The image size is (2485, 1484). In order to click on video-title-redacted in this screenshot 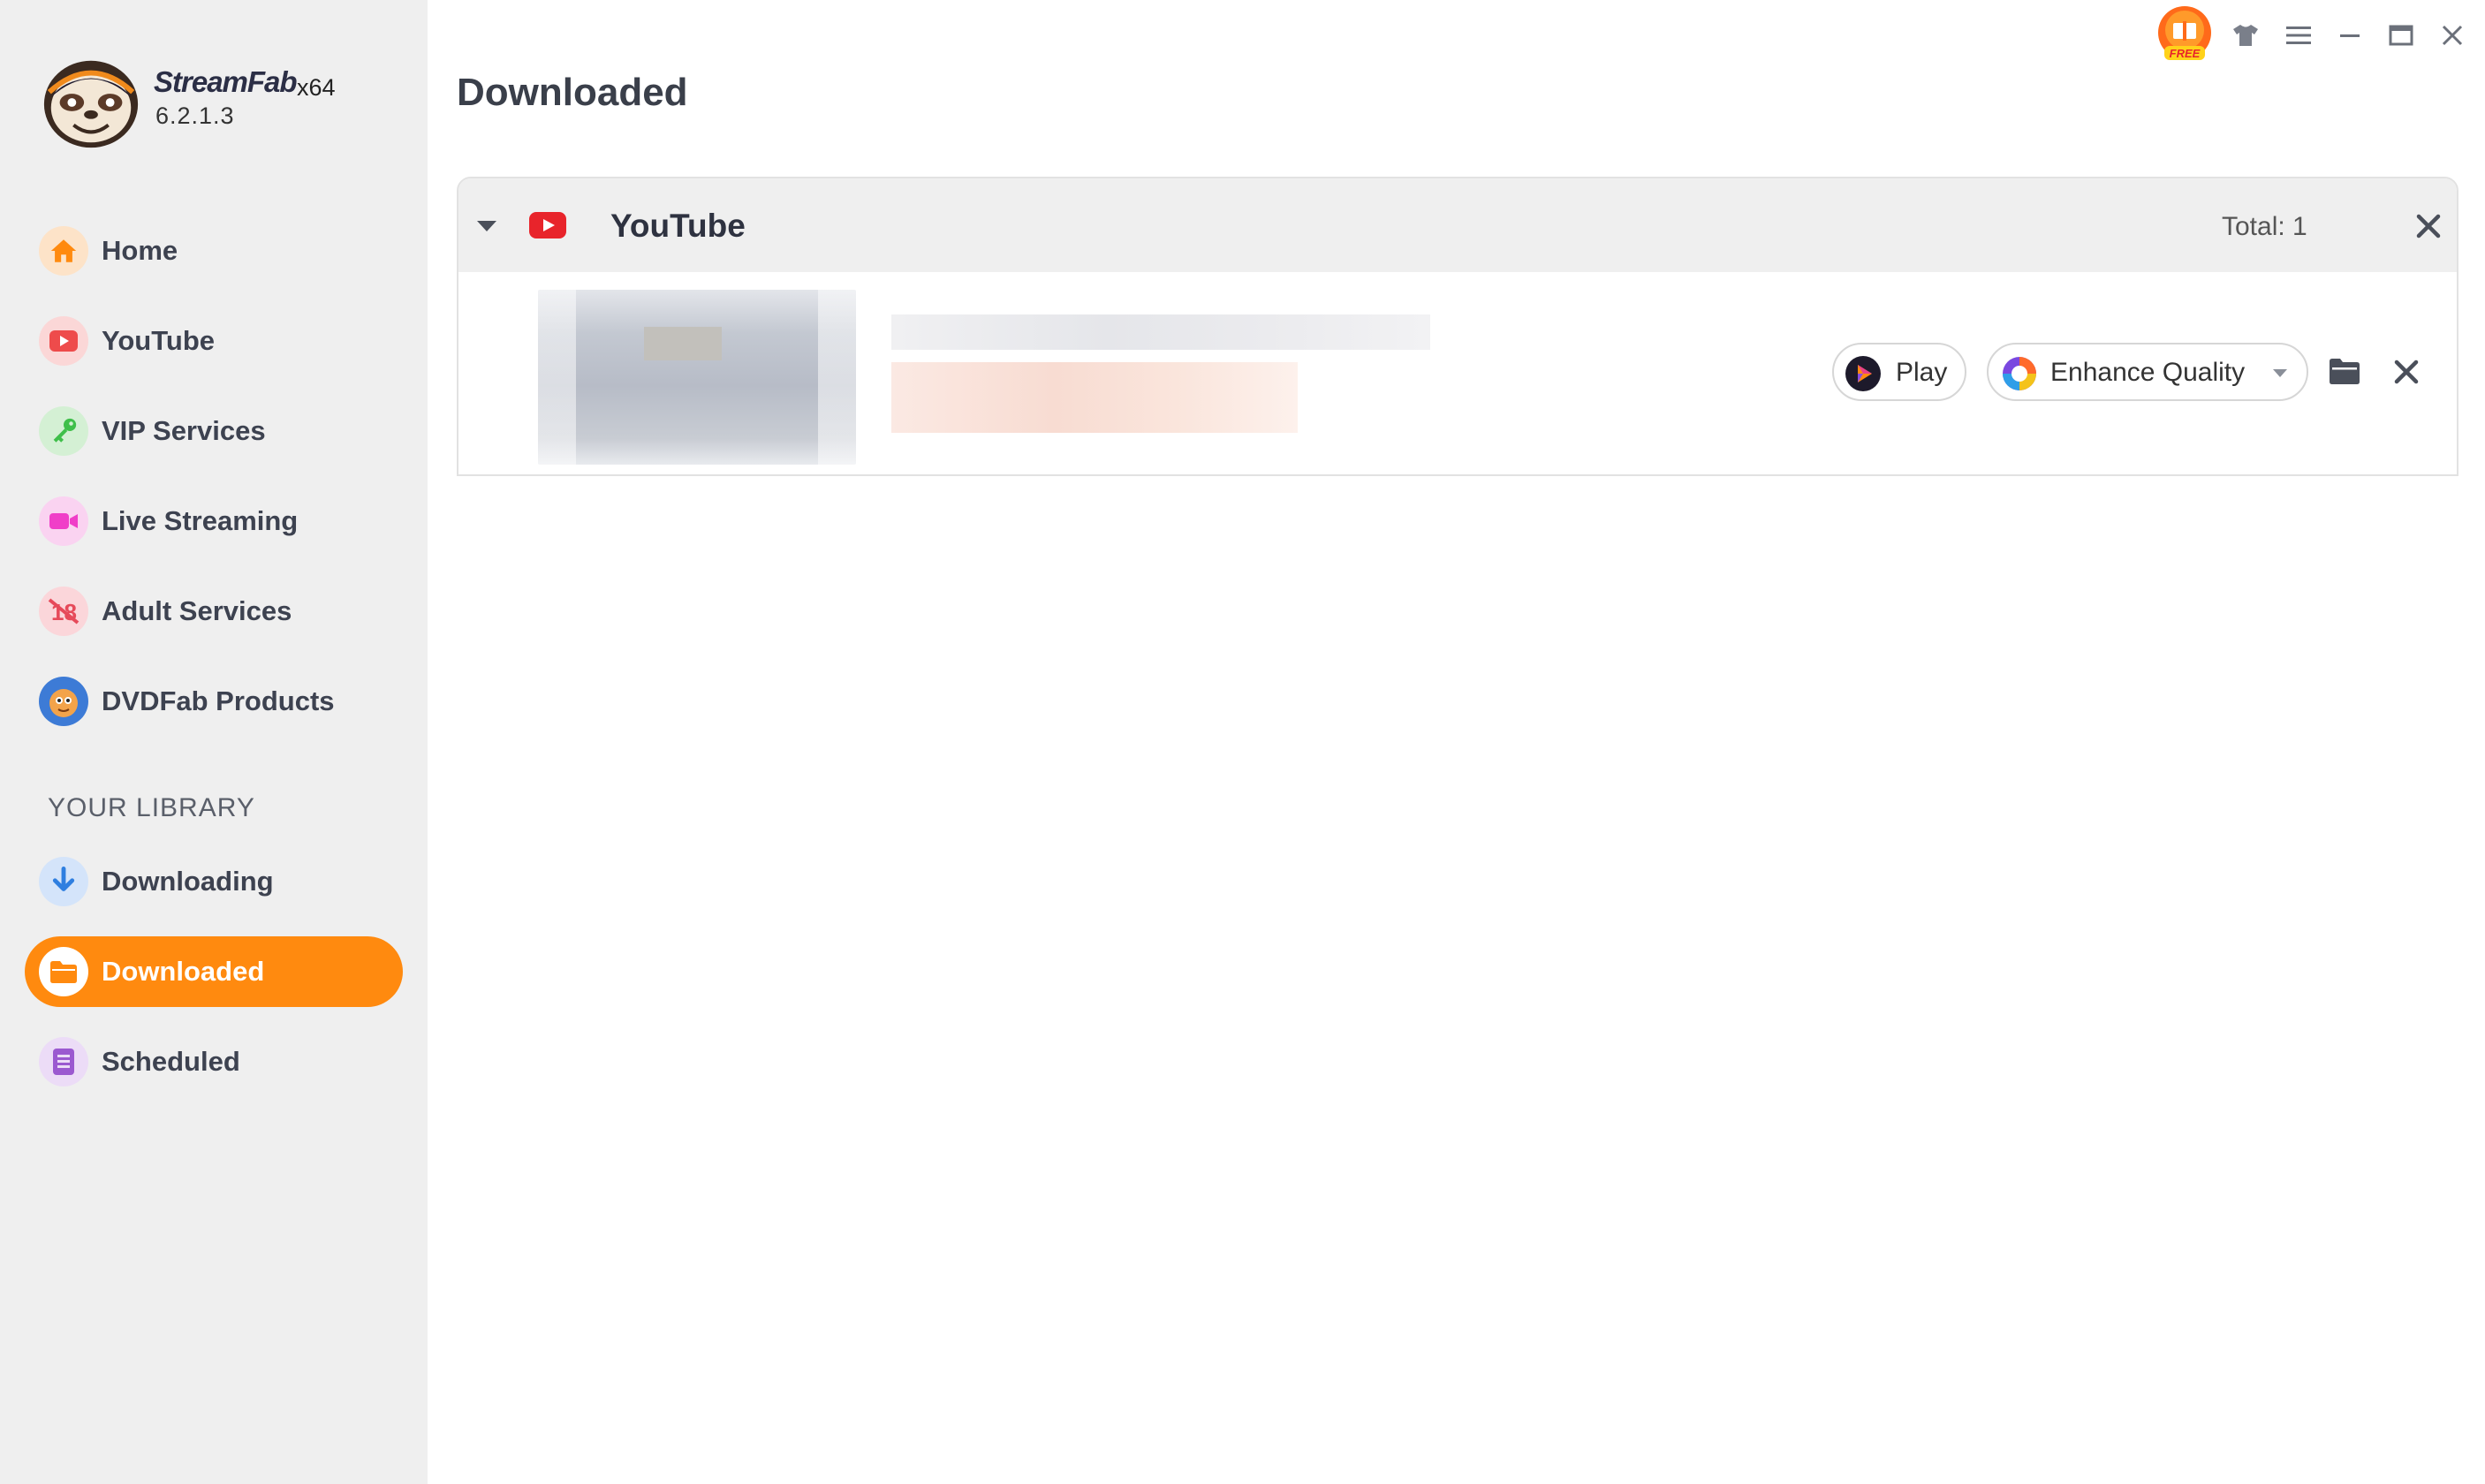, I will do `click(1160, 332)`.